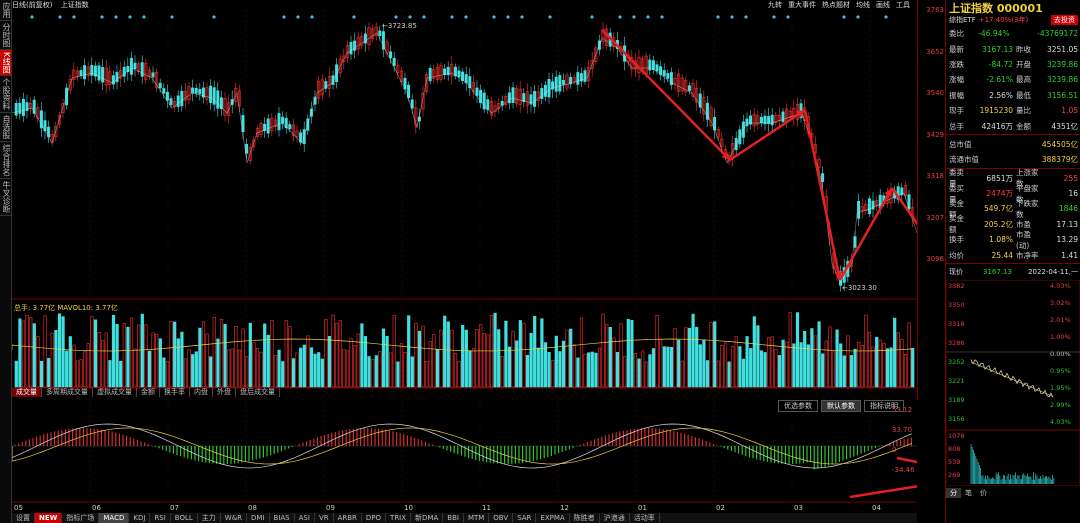  I want to click on volume-tab: 虚拟成交量, so click(115, 392).